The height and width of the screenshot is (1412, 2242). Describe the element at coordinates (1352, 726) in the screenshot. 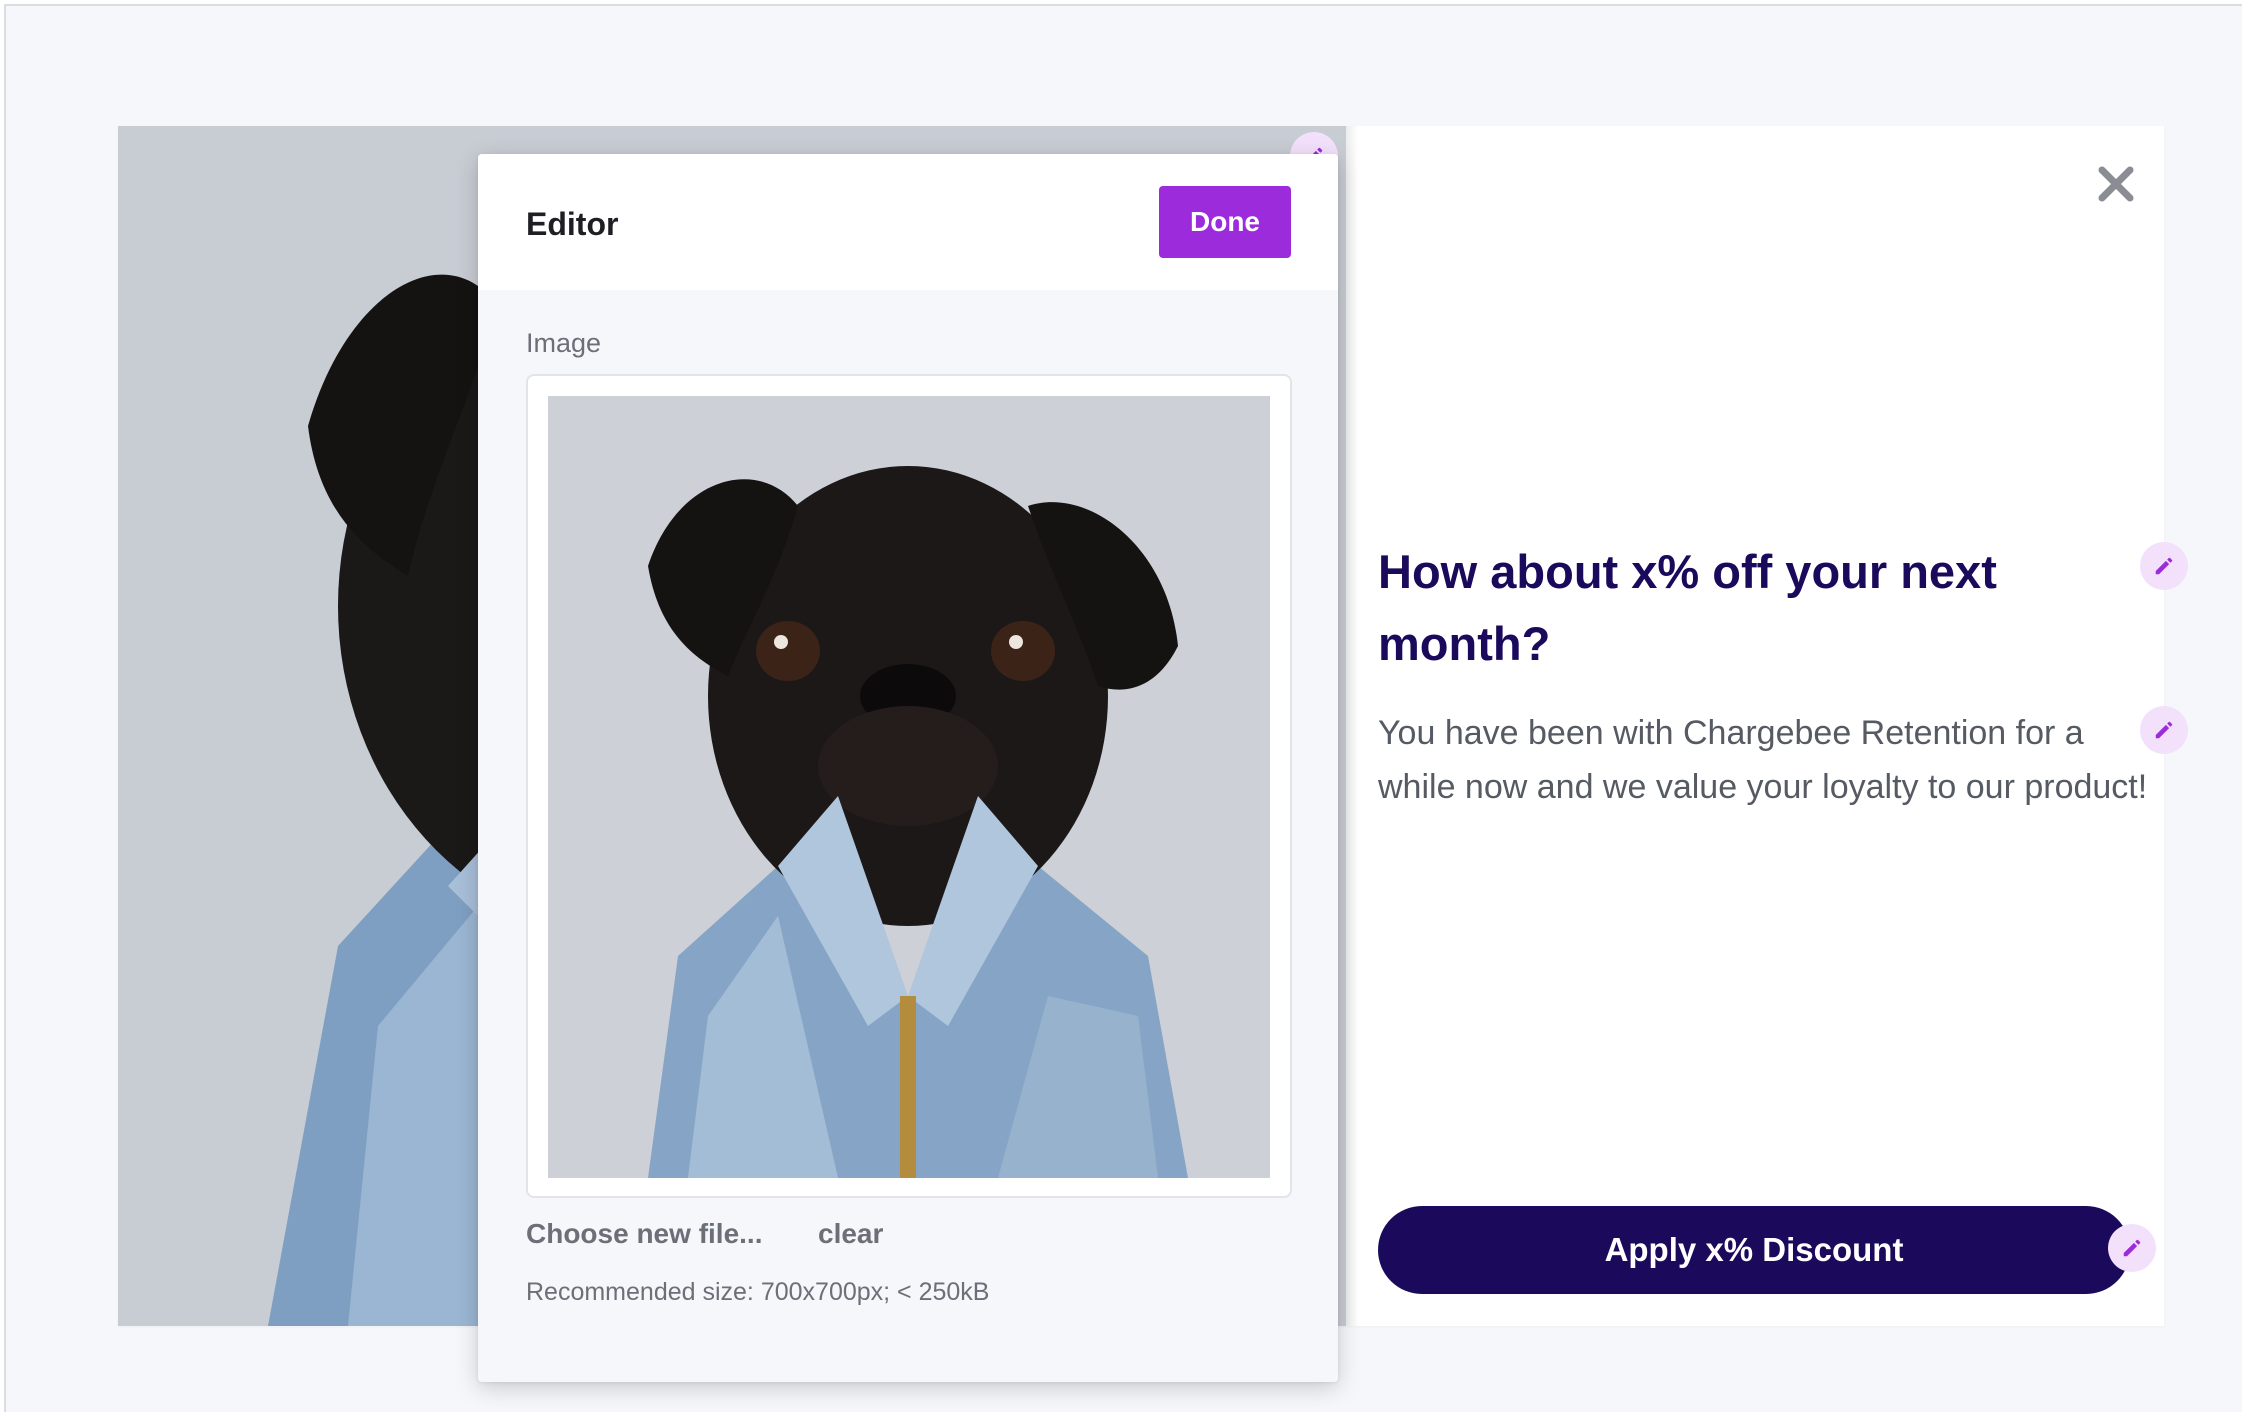

I see `panel-divider-shadow` at that location.